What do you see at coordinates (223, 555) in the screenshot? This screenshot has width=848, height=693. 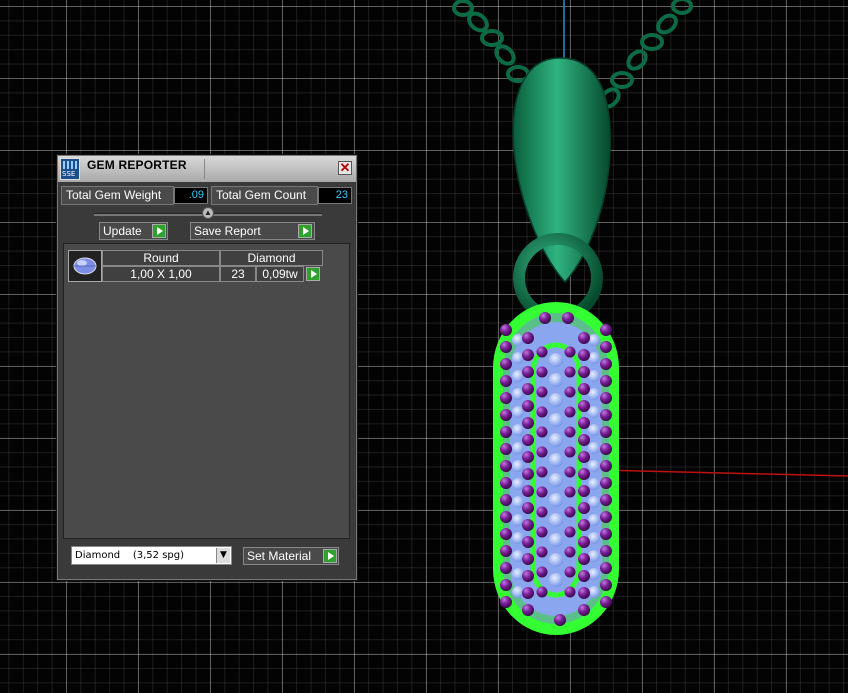 I see `chevron-down-icon: ▼` at bounding box center [223, 555].